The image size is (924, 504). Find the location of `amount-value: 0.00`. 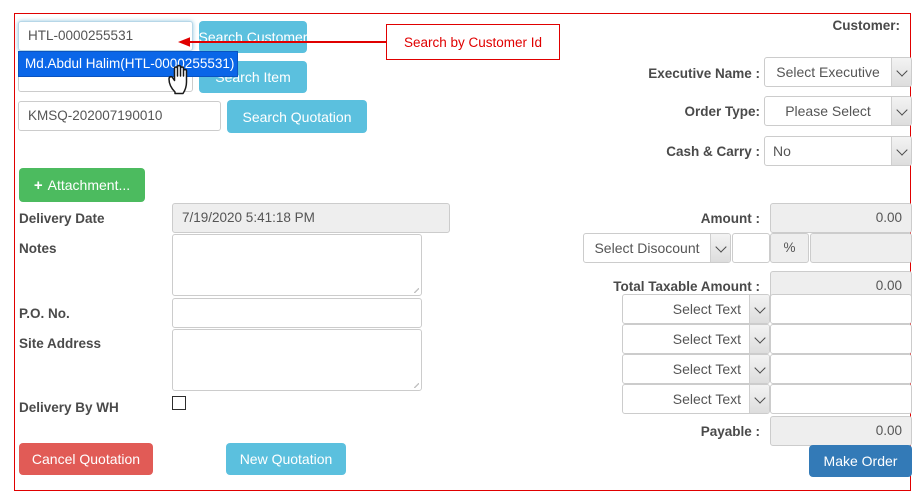

amount-value: 0.00 is located at coordinates (841, 218).